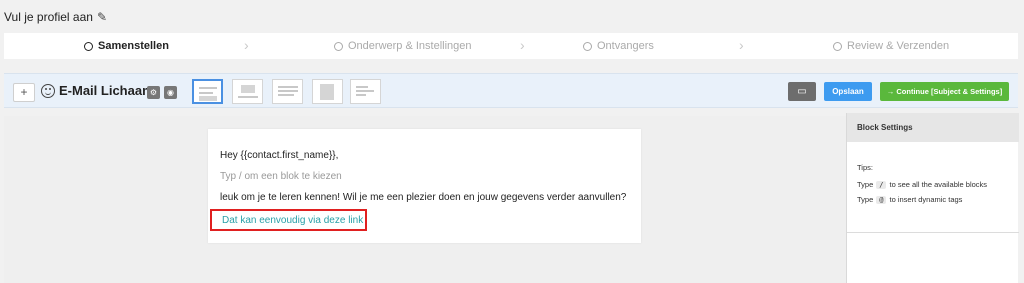  I want to click on save-button: Opslaan, so click(848, 91).